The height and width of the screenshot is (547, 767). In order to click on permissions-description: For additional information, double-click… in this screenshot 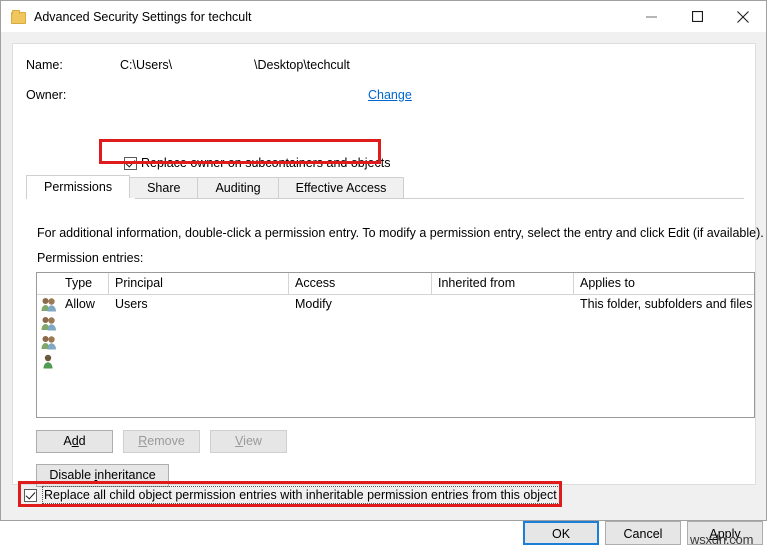, I will do `click(400, 233)`.